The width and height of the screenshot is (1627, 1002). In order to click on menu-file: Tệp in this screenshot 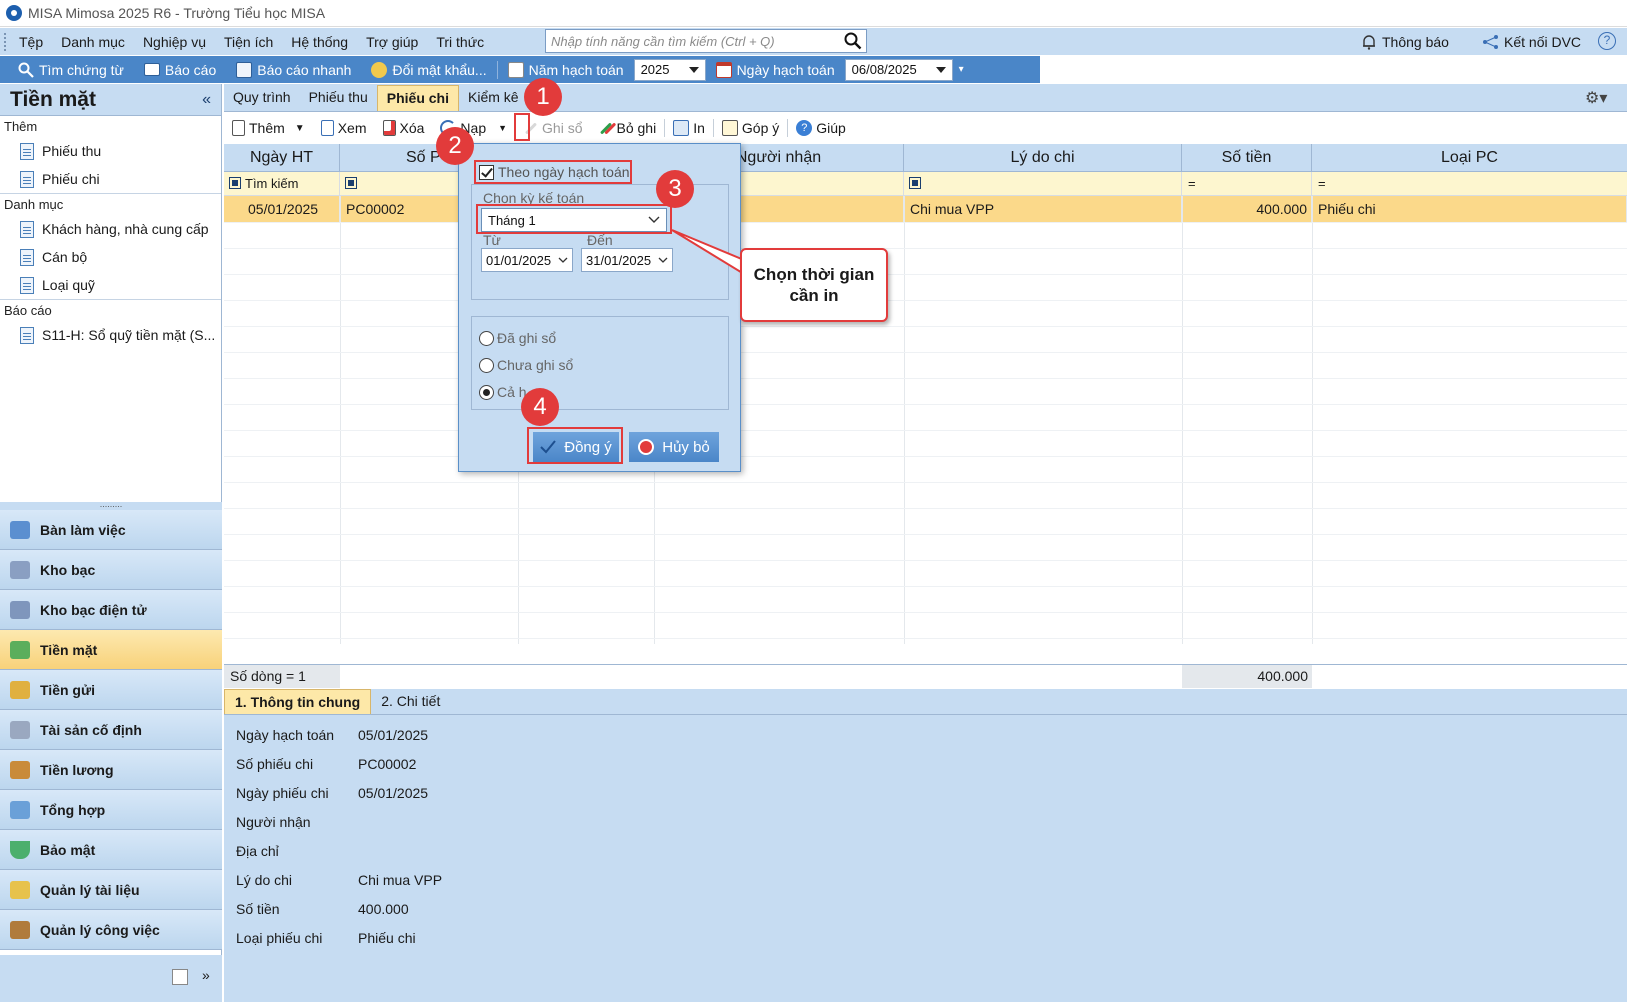, I will do `click(31, 42)`.